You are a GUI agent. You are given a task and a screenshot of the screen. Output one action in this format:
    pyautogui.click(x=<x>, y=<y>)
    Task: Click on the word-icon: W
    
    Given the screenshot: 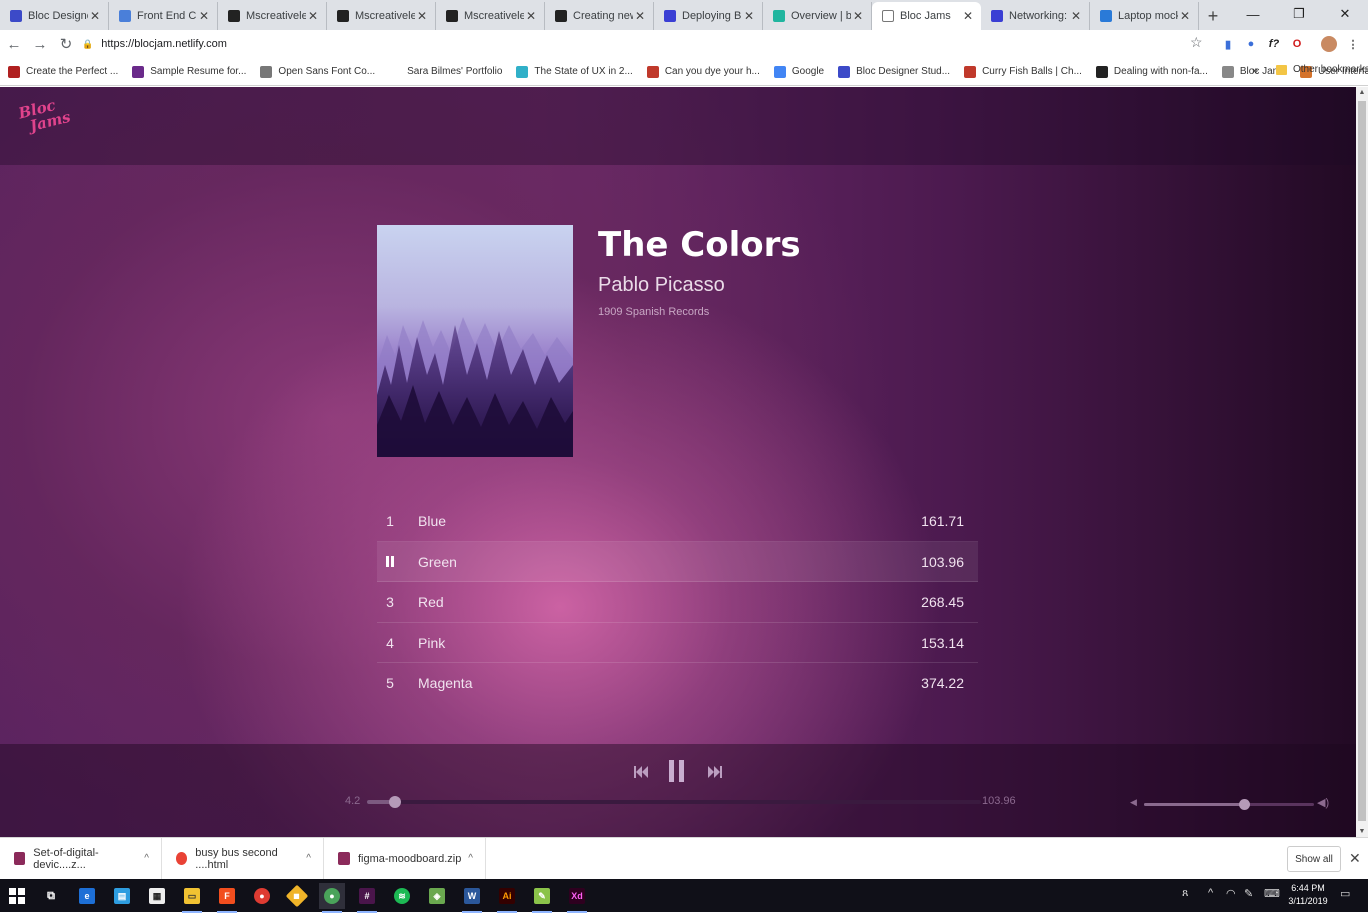 What is the action you would take?
    pyautogui.click(x=472, y=898)
    